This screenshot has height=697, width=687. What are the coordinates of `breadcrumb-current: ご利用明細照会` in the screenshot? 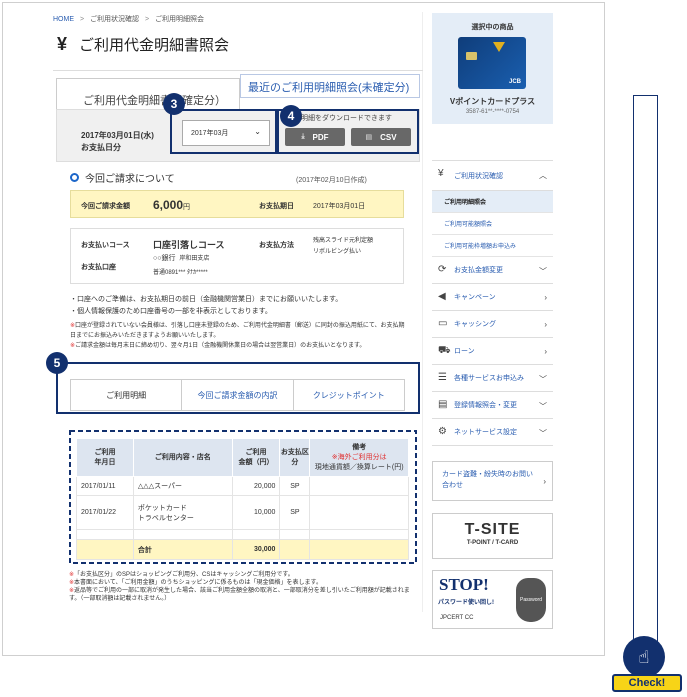 It's located at (179, 19).